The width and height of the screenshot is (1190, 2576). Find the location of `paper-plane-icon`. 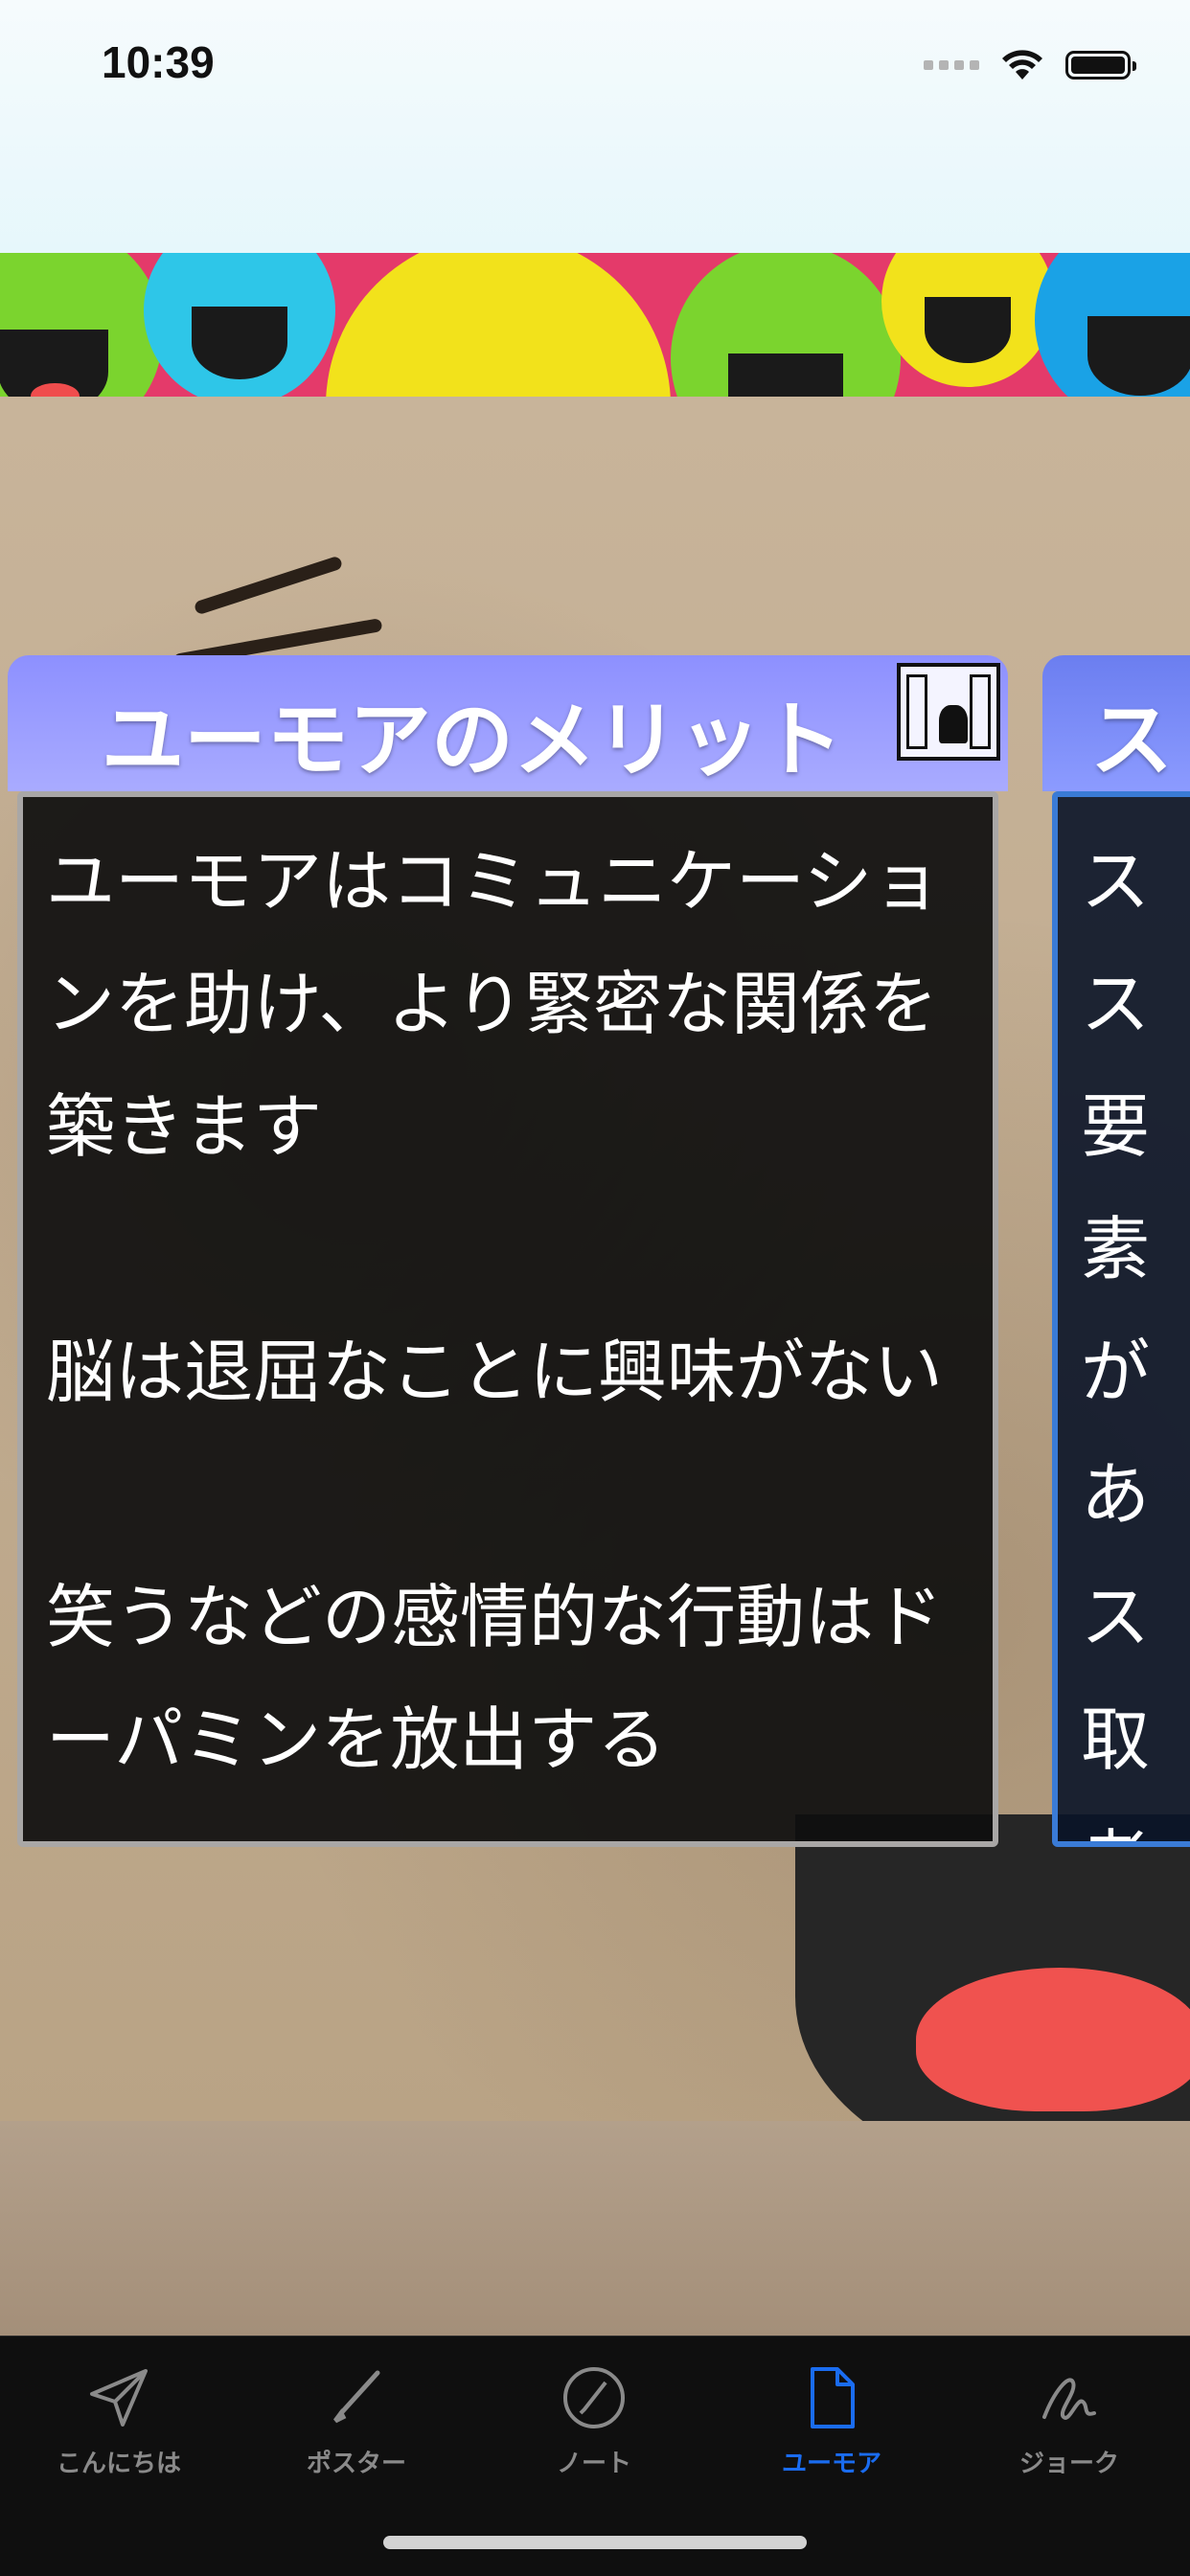

paper-plane-icon is located at coordinates (119, 2398).